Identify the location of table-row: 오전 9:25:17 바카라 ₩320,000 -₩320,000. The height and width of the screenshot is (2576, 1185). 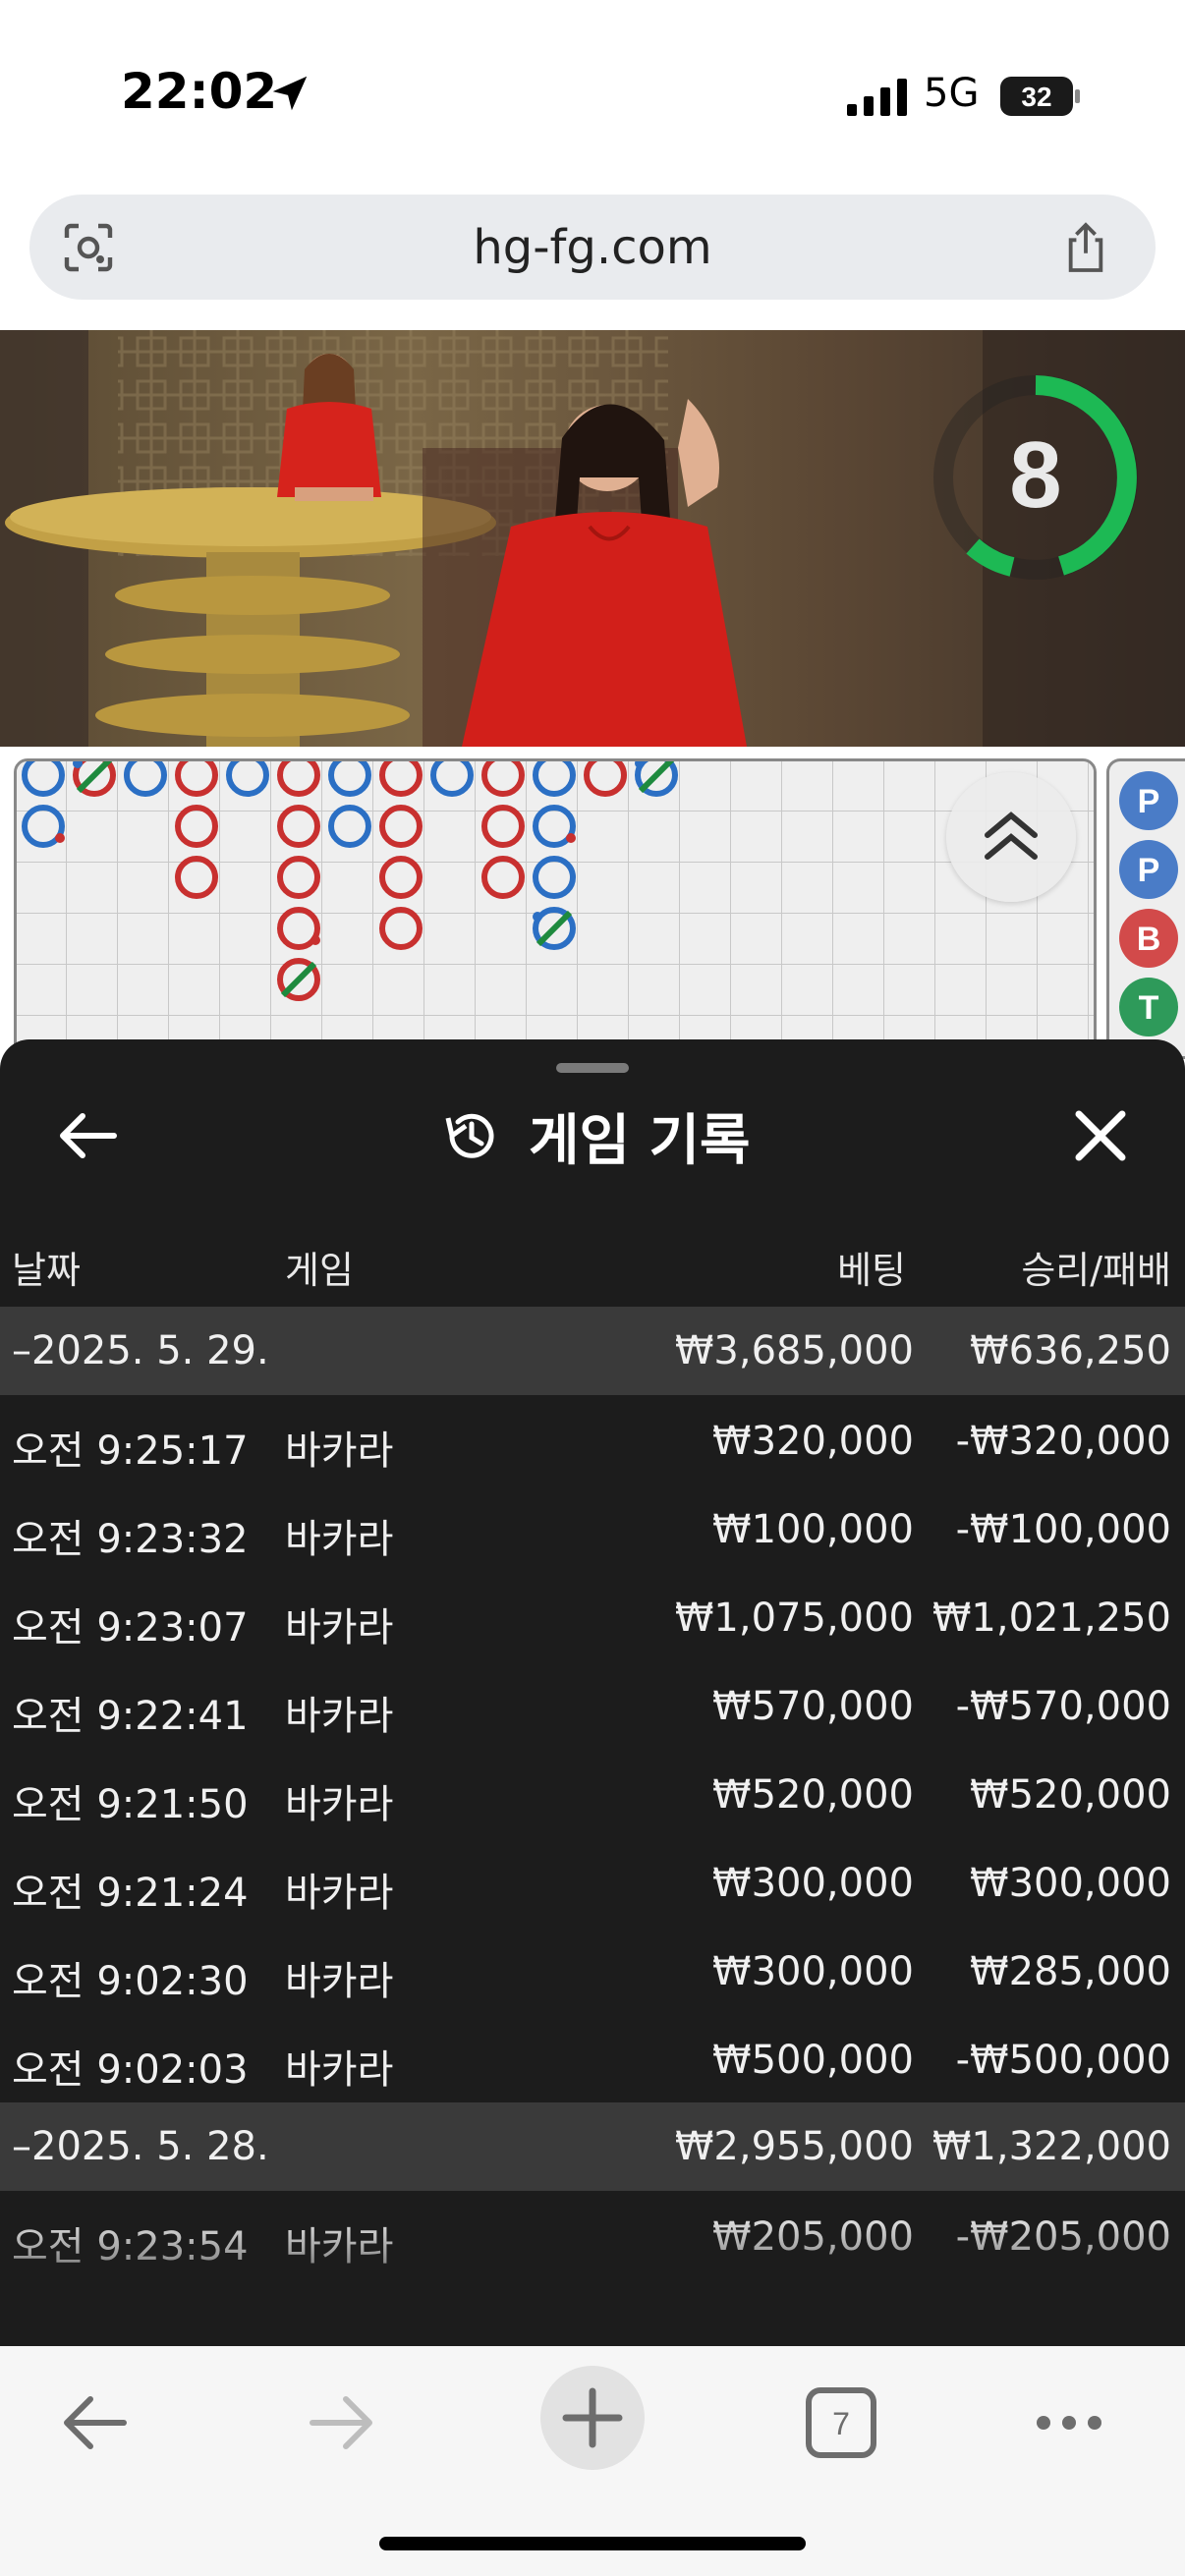
(592, 1441).